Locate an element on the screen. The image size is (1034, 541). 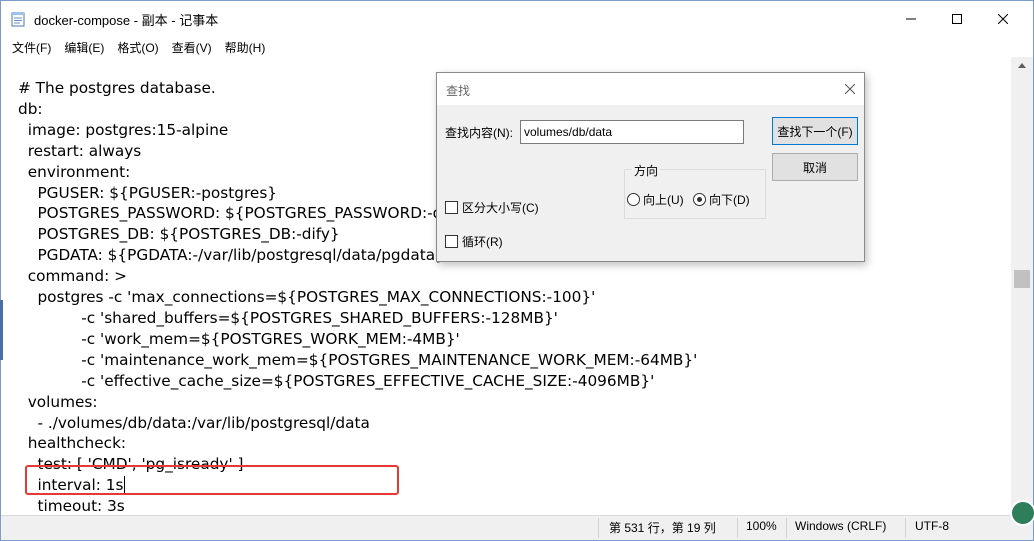
chevron-up-icon is located at coordinates (1022, 65).